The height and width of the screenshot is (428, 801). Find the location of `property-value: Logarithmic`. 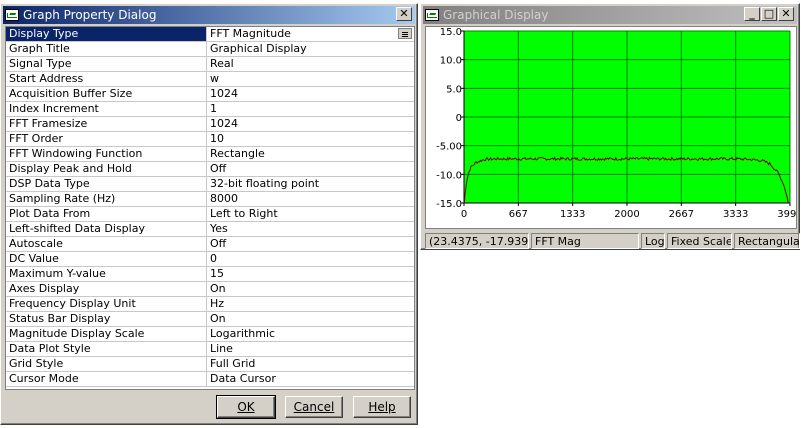

property-value: Logarithmic is located at coordinates (310, 334).